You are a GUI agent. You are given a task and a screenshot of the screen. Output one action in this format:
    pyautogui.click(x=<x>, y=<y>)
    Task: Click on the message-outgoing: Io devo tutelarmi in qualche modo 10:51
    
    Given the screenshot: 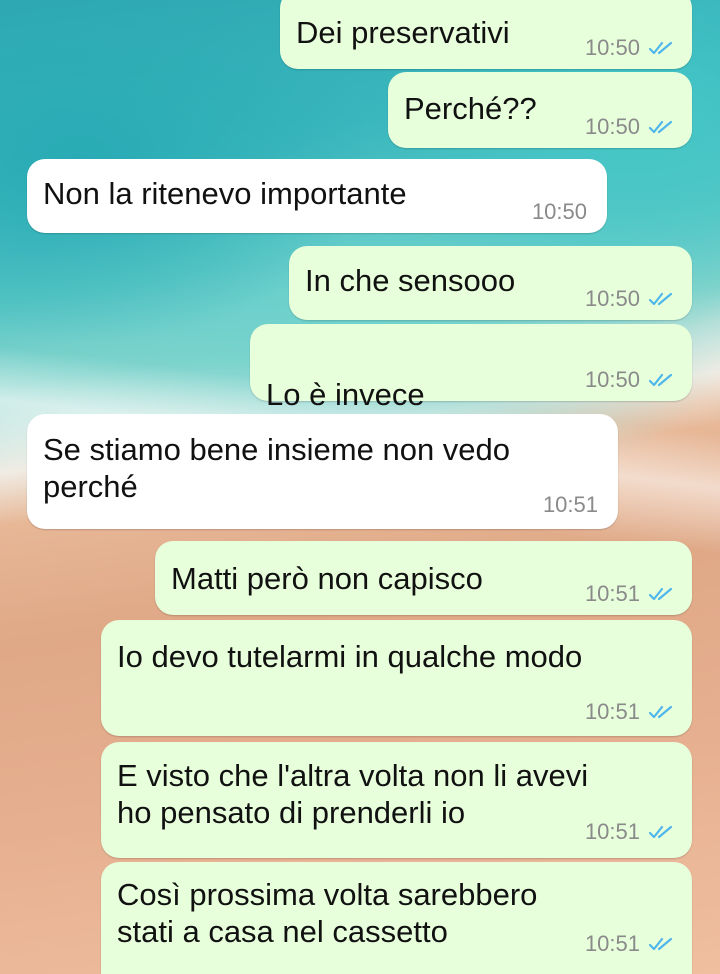 What is the action you would take?
    pyautogui.click(x=396, y=678)
    